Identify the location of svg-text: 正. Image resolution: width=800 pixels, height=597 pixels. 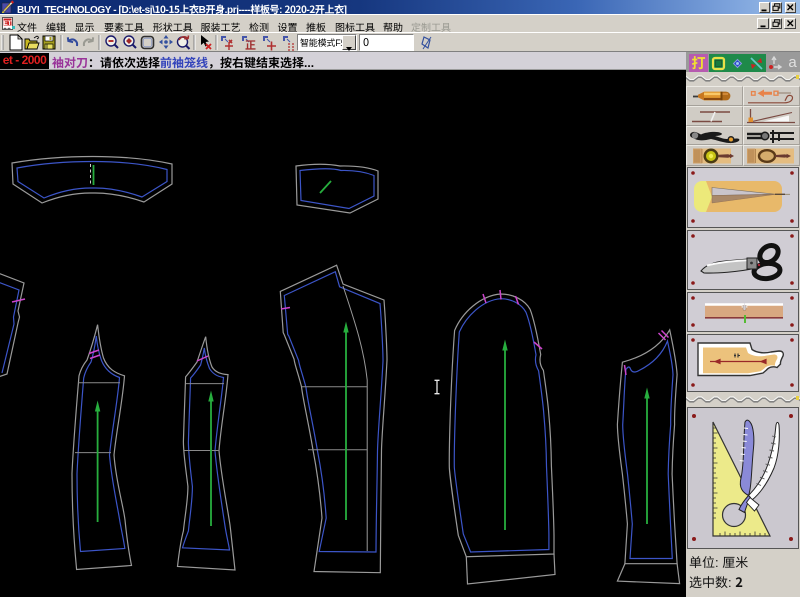
(250, 44).